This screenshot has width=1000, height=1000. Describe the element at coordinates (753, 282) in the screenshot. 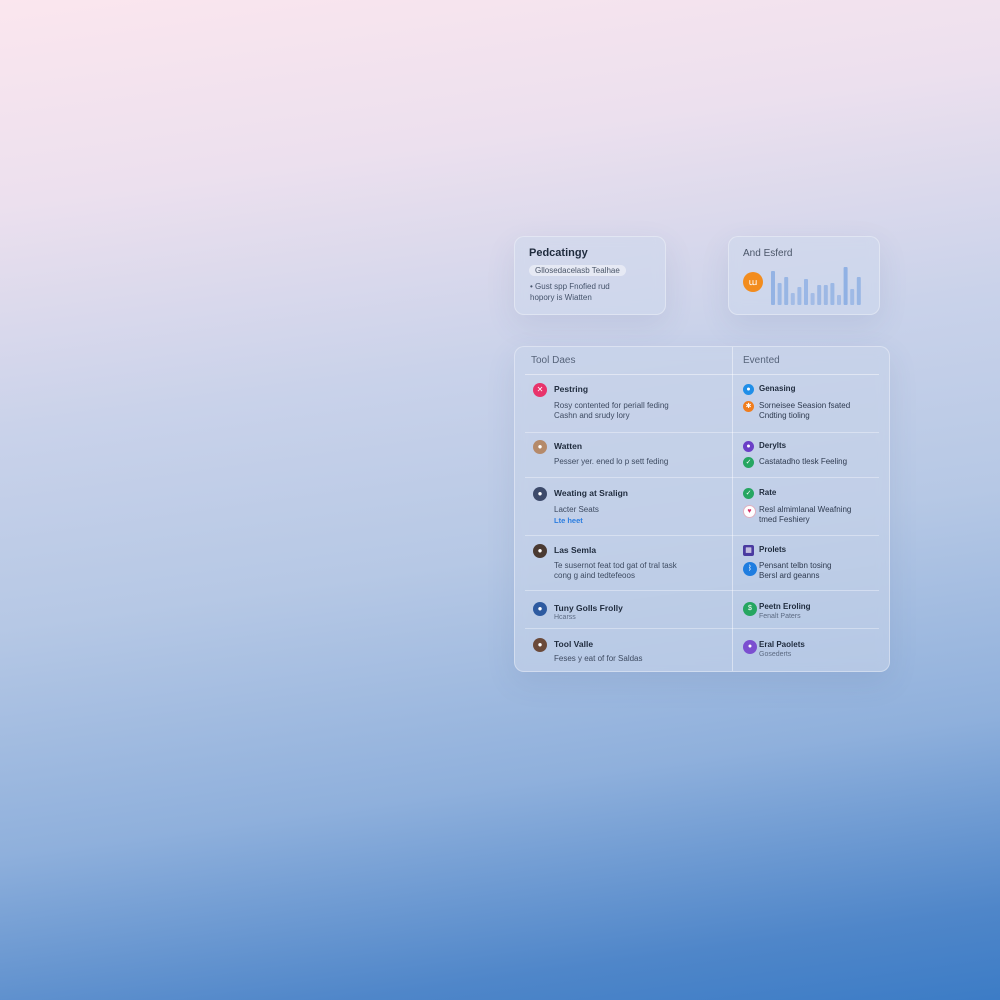

I see `chart-icon: ա` at that location.